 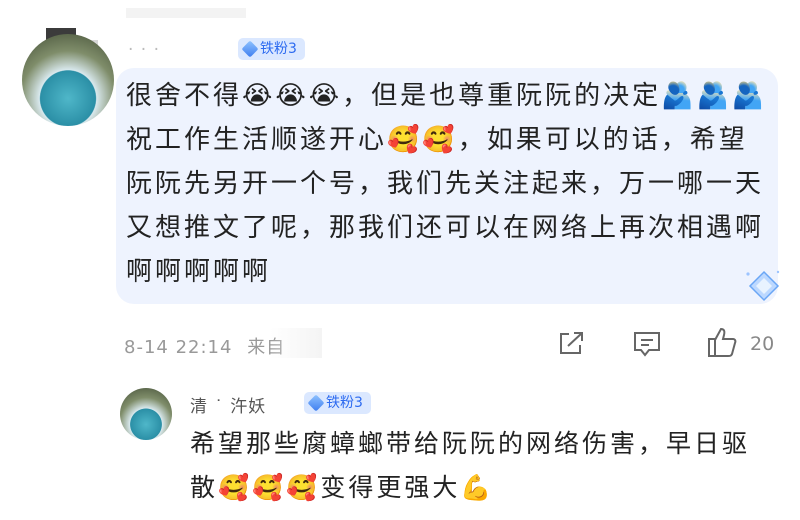 What do you see at coordinates (723, 342) in the screenshot?
I see `thumbs-up-icon` at bounding box center [723, 342].